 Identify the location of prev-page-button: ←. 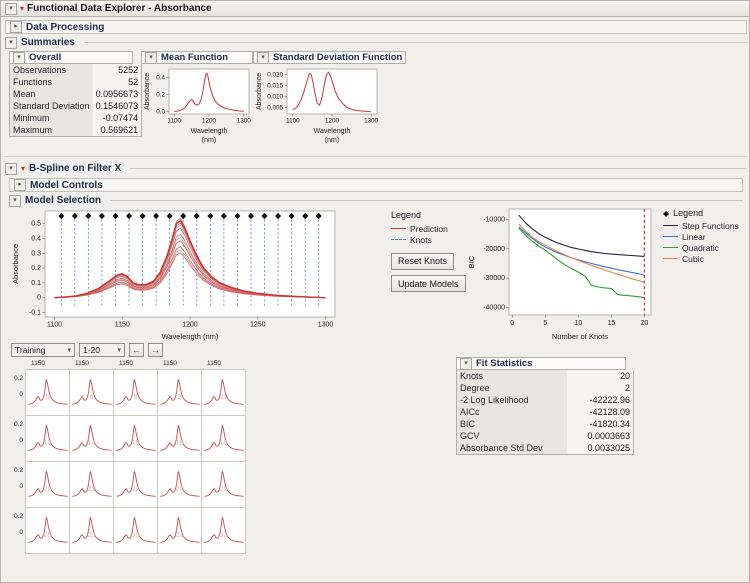
(136, 350).